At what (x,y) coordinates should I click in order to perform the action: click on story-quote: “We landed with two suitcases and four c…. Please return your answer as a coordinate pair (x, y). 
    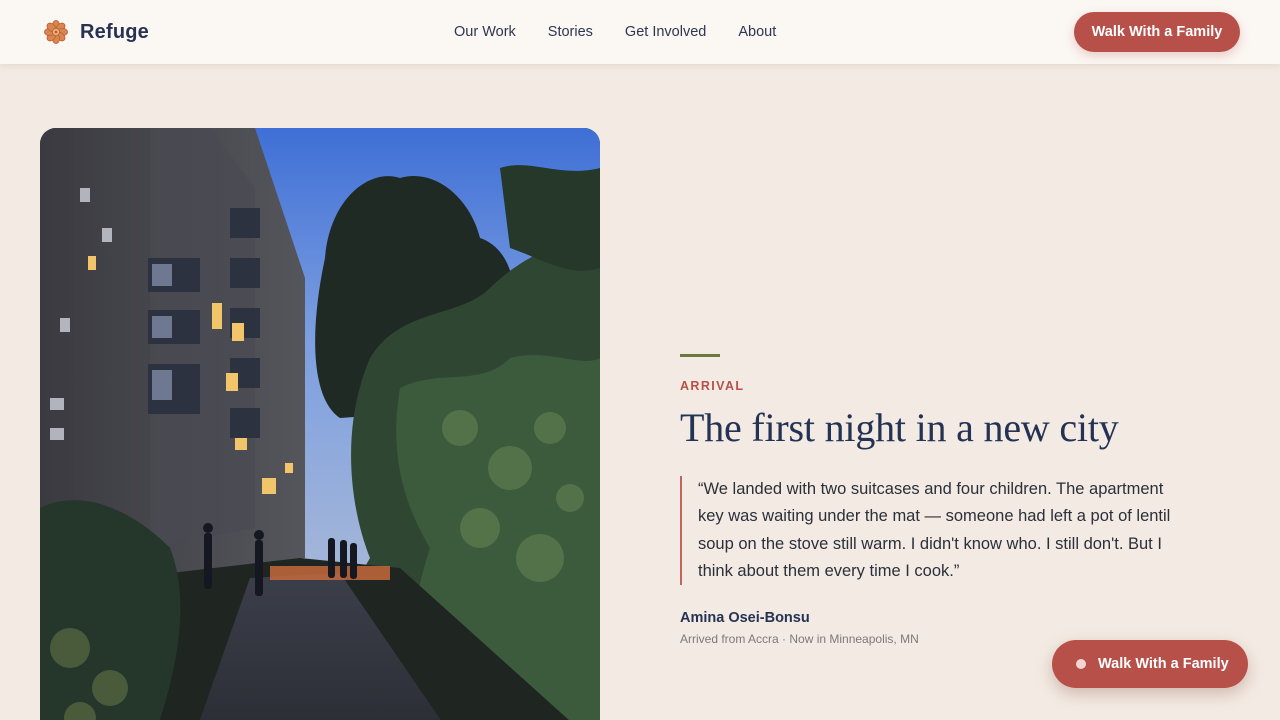
    Looking at the image, I should click on (935, 531).